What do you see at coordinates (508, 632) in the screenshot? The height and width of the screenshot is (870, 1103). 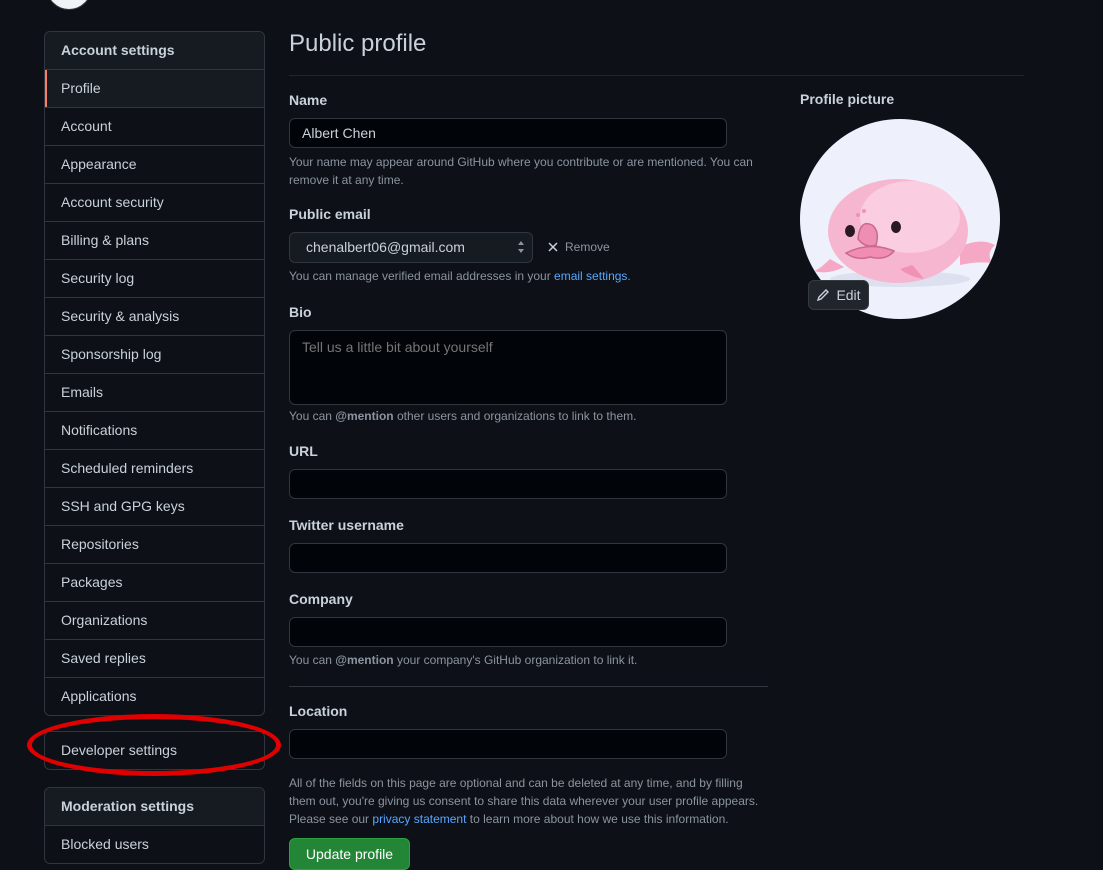 I see `company-input` at bounding box center [508, 632].